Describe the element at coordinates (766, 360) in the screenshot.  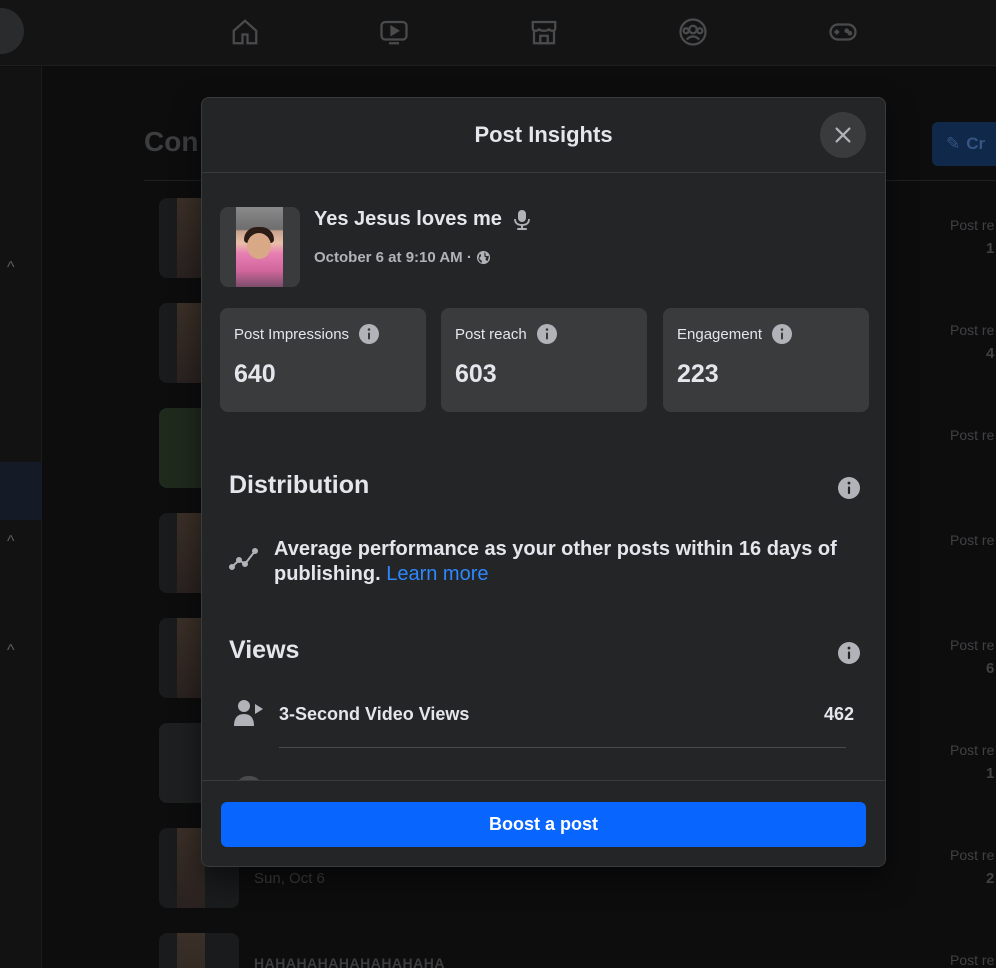
I see `metric-card-engagement: Engagement 223` at that location.